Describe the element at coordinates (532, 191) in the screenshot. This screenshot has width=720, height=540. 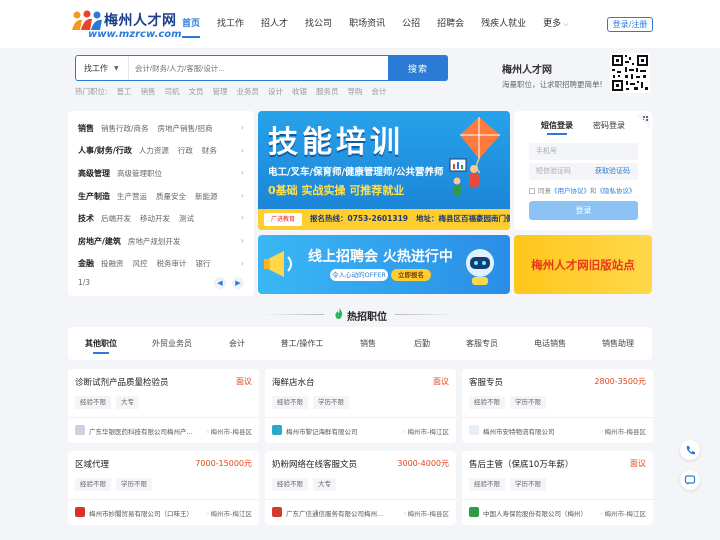
I see `agree-checkbox` at that location.